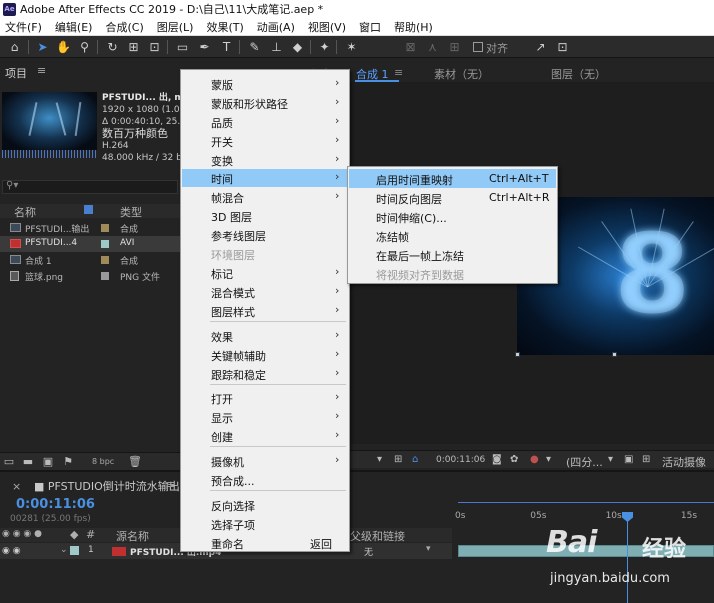 The width and height of the screenshot is (714, 603). I want to click on type-tool-icon: T, so click(226, 47).